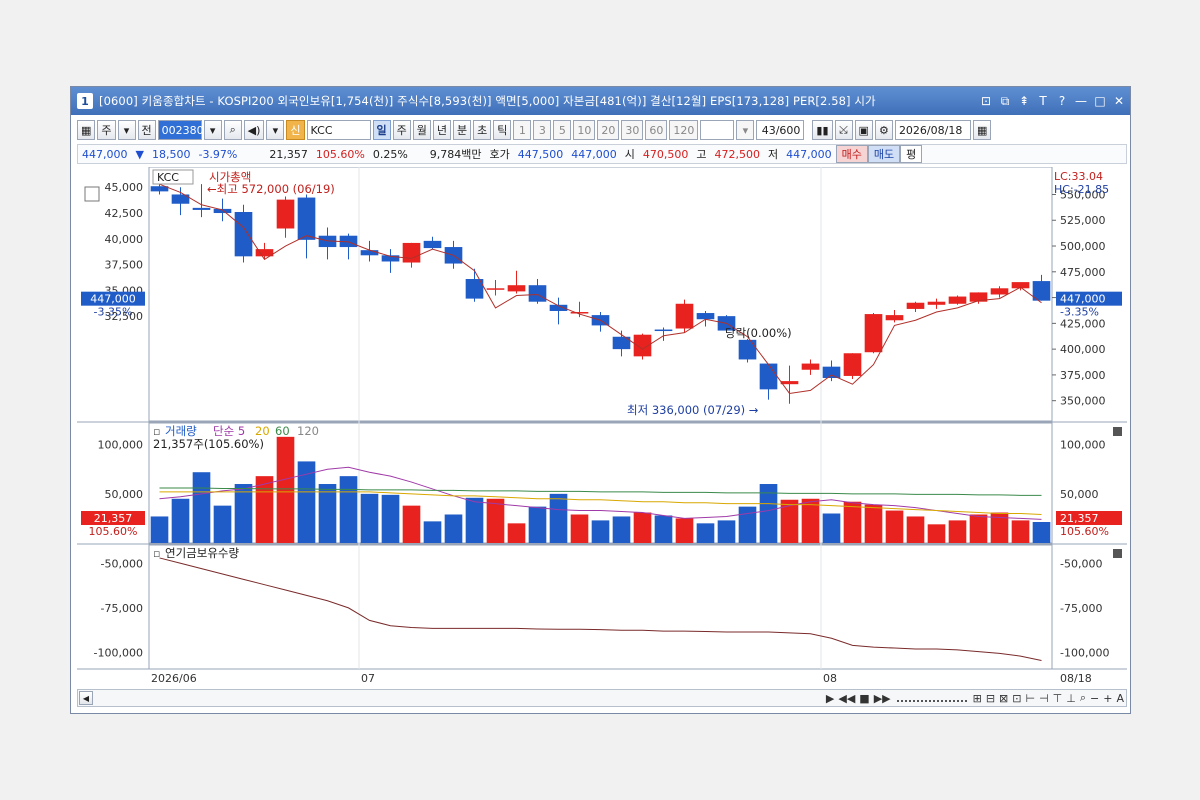 The height and width of the screenshot is (800, 1200). What do you see at coordinates (1081, 101) in the screenshot?
I see `minimize-icon: —` at bounding box center [1081, 101].